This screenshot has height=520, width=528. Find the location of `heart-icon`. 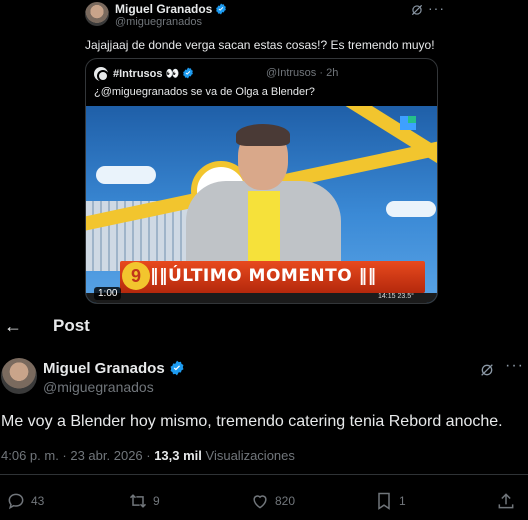

heart-icon is located at coordinates (260, 502).